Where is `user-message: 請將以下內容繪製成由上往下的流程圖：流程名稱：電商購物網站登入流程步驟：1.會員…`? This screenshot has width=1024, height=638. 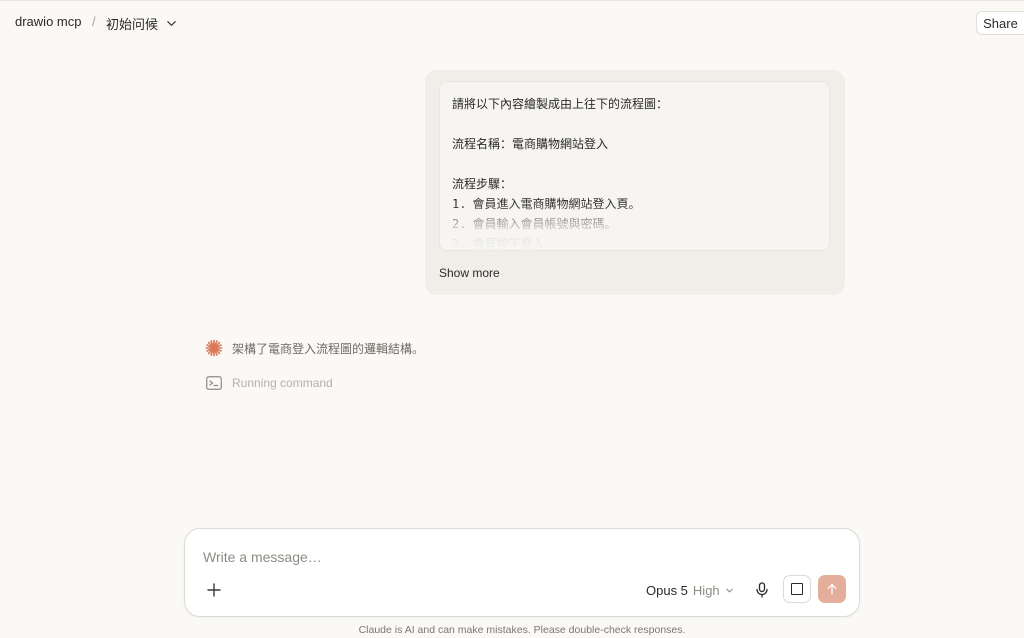
user-message: 請將以下內容繪製成由上往下的流程圖：流程名稱：電商購物網站登入流程步驟：1.會員… is located at coordinates (635, 182).